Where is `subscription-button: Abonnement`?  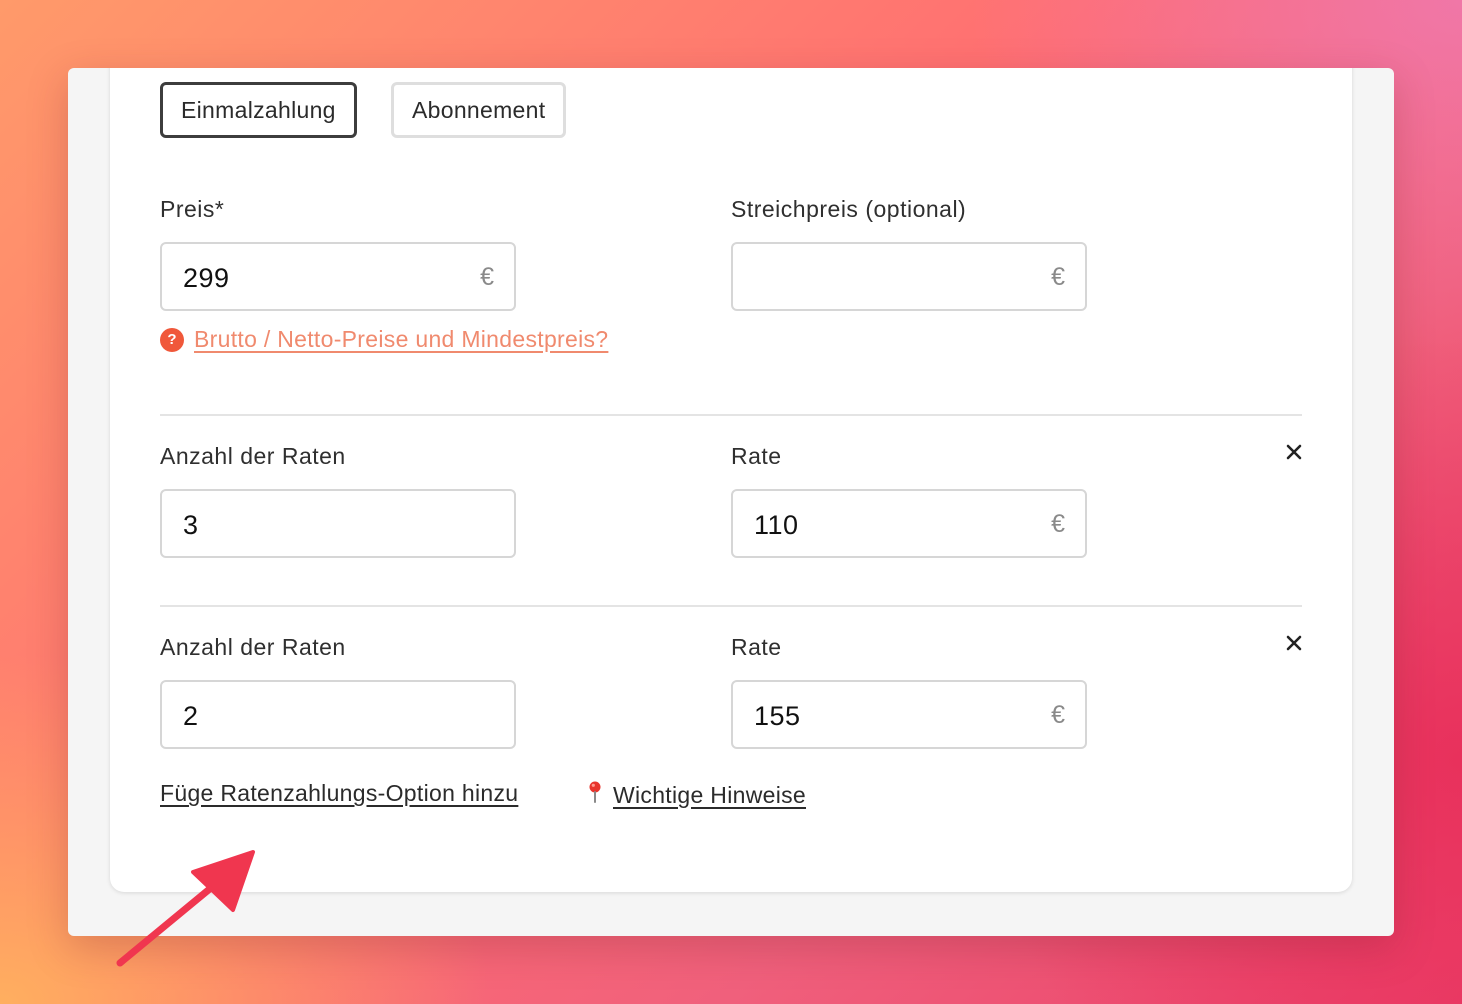 subscription-button: Abonnement is located at coordinates (479, 110).